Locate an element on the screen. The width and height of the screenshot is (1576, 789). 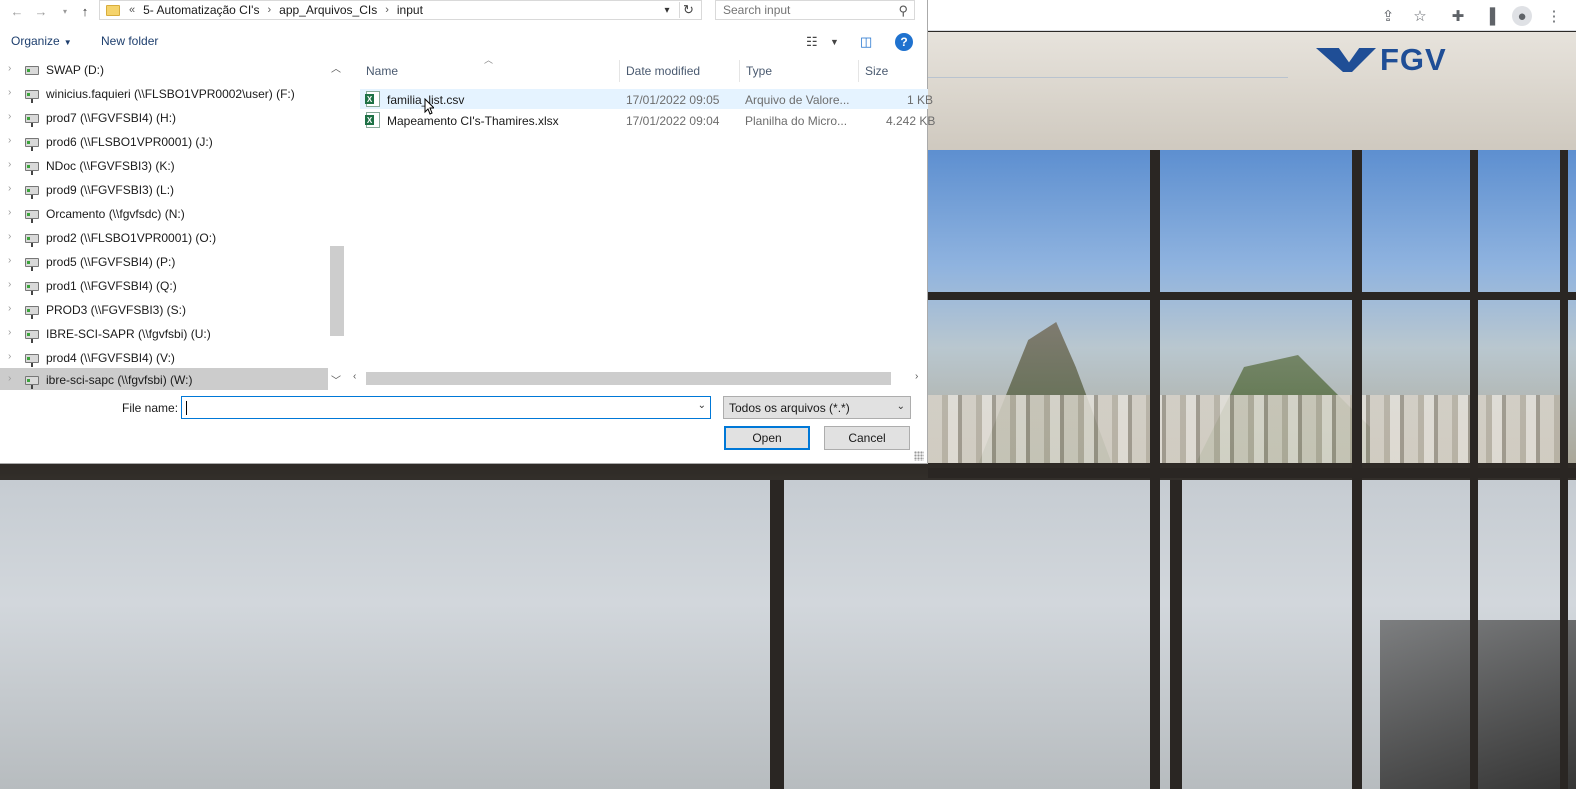
scroll-right-chevron-icon: › is located at coordinates (916, 376).